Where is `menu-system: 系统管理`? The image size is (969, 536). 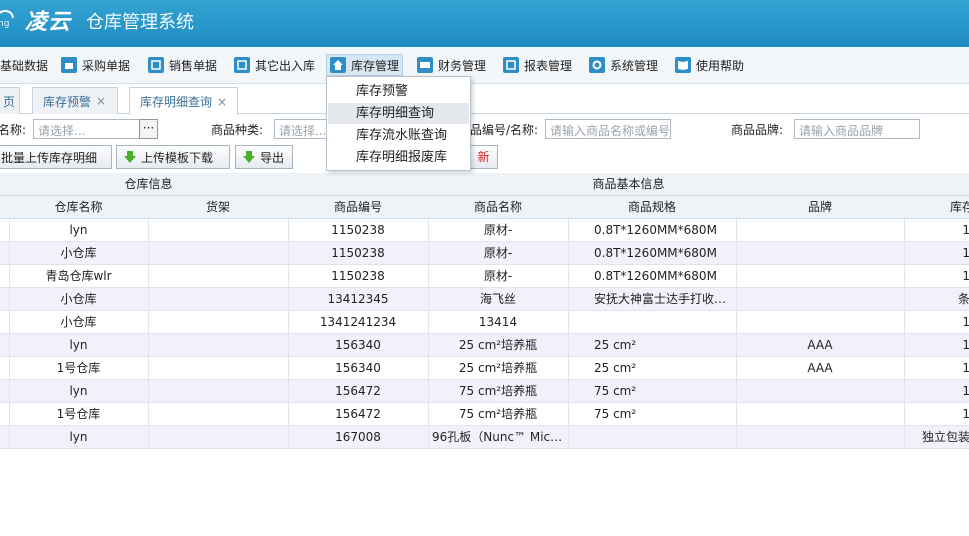 menu-system: 系统管理 is located at coordinates (623, 65).